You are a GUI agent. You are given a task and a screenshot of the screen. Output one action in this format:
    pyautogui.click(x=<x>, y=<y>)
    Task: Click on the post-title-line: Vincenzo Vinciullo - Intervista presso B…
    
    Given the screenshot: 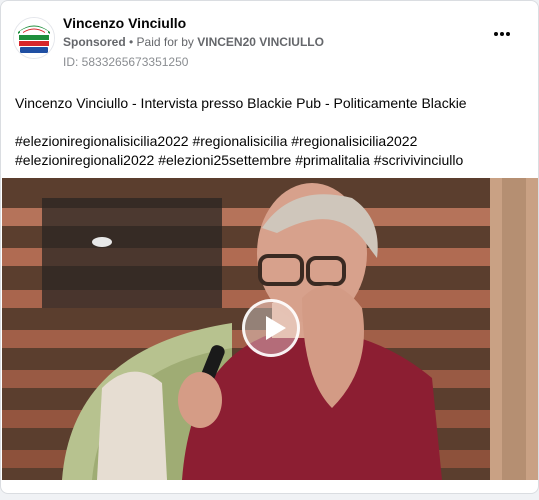 What is the action you would take?
    pyautogui.click(x=241, y=103)
    